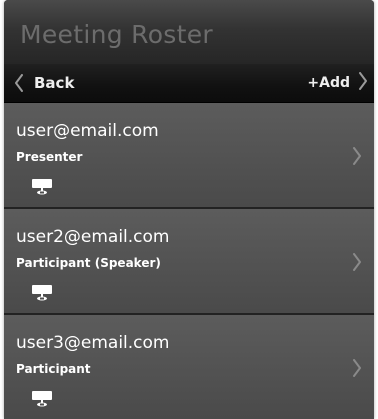  Describe the element at coordinates (54, 83) in the screenshot. I see `back-label: Back` at that location.